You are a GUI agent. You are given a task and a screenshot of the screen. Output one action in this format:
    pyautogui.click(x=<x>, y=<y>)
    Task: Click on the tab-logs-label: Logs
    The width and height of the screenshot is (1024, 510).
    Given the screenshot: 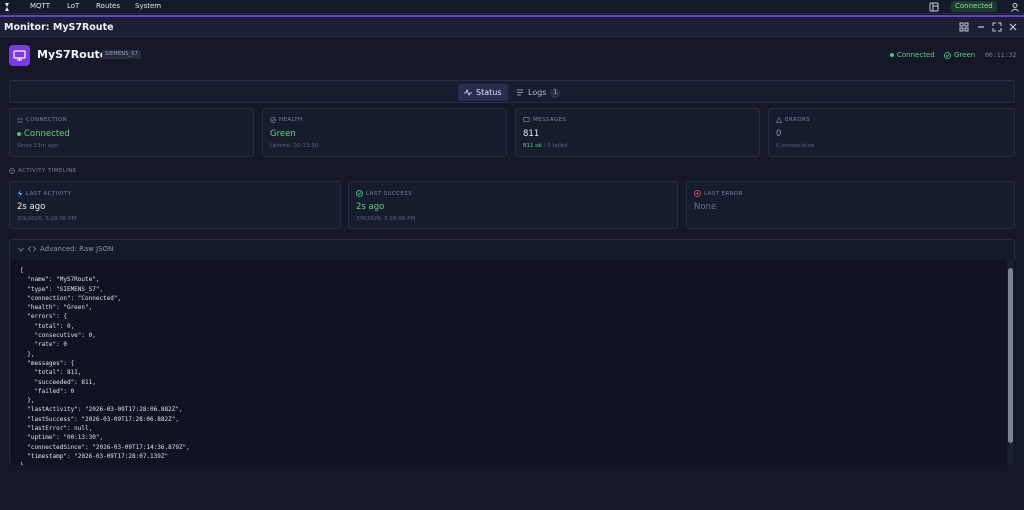 What is the action you would take?
    pyautogui.click(x=537, y=92)
    